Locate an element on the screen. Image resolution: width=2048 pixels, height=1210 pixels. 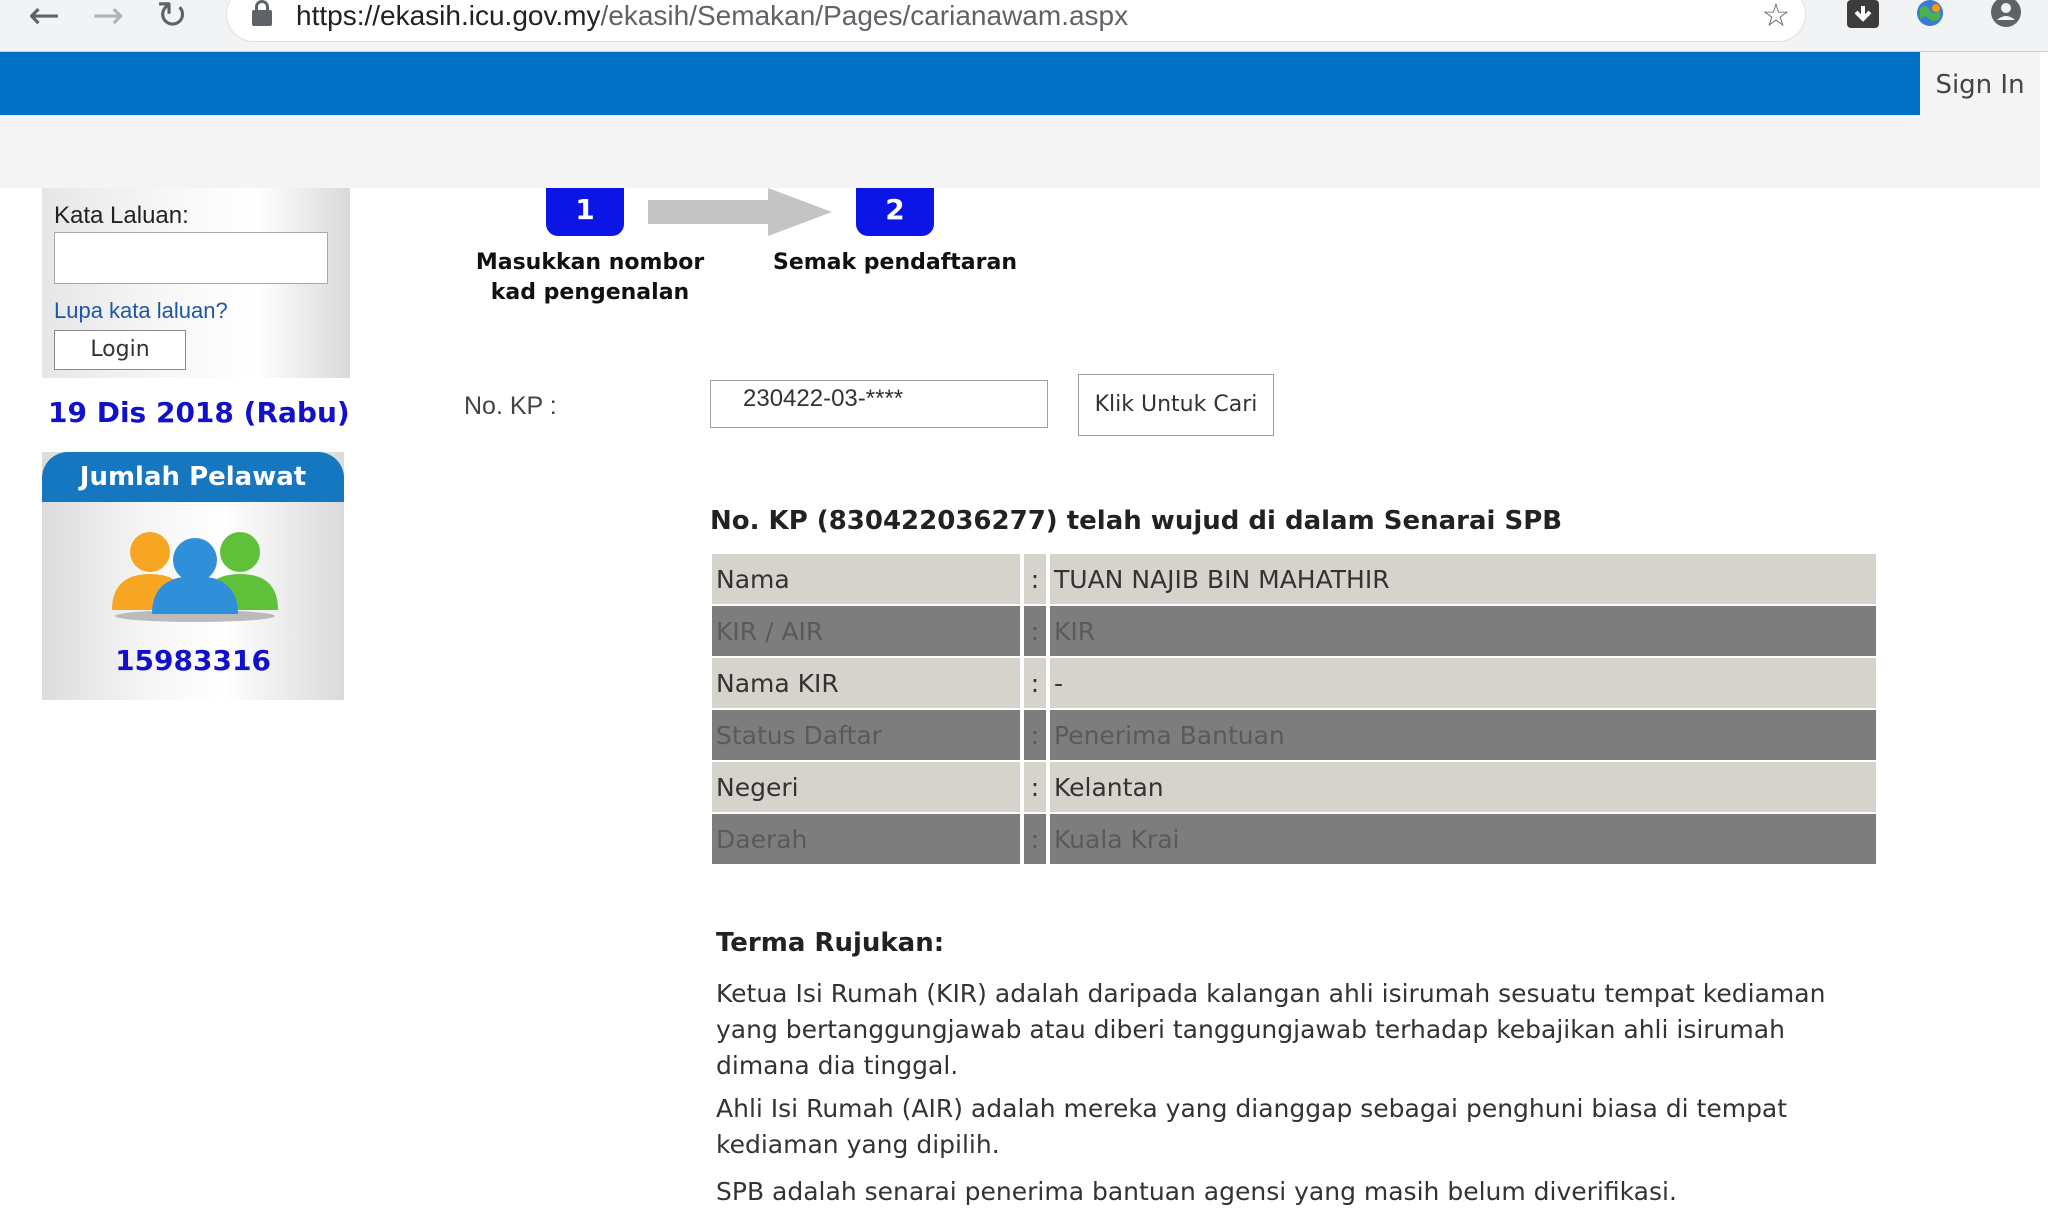
table-row: Nama KIR : - is located at coordinates (1294, 684).